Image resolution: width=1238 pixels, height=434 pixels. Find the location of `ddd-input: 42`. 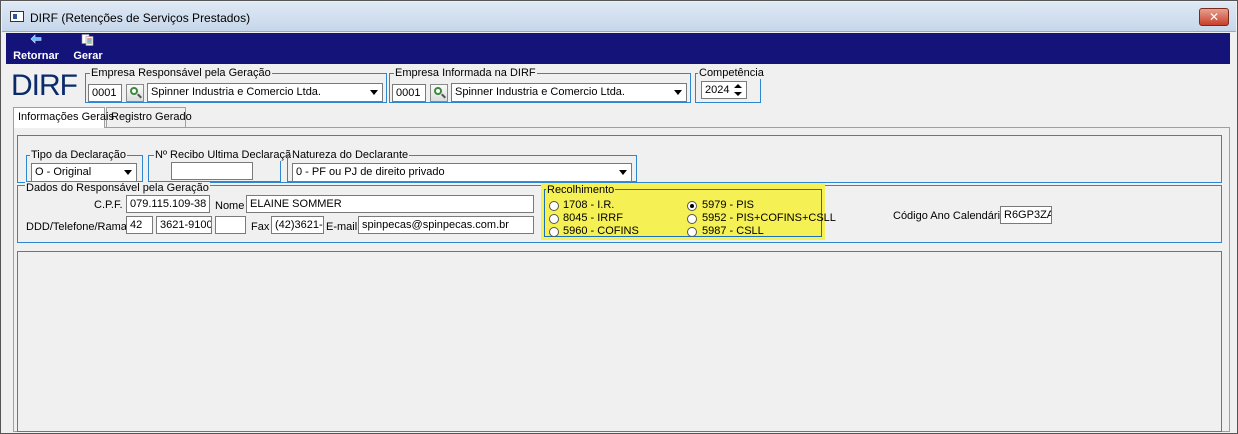

ddd-input: 42 is located at coordinates (139, 225).